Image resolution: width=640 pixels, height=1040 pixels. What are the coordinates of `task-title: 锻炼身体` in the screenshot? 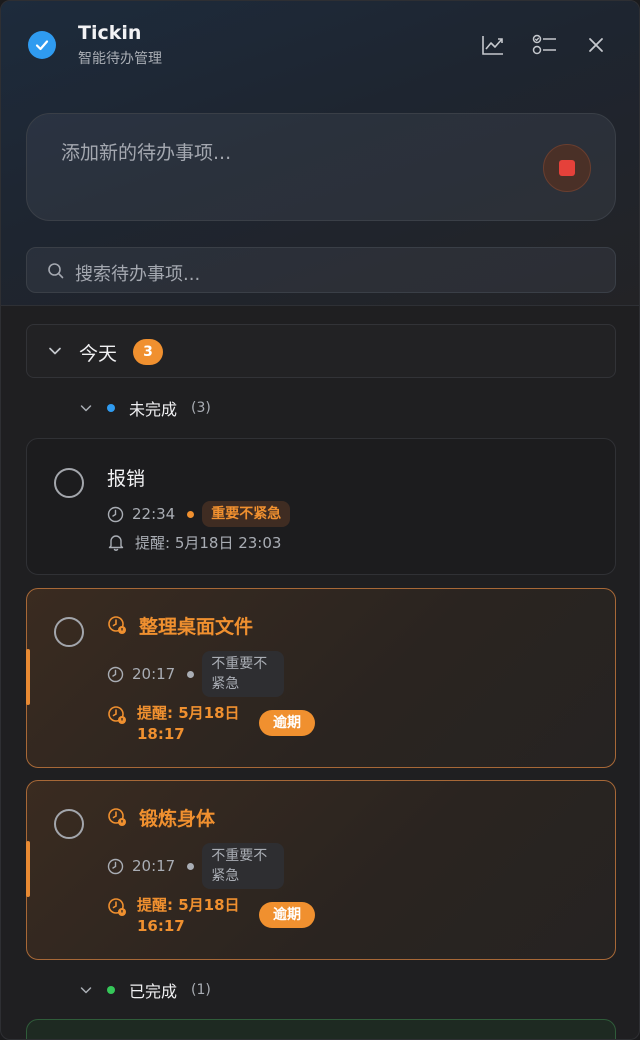 It's located at (177, 819).